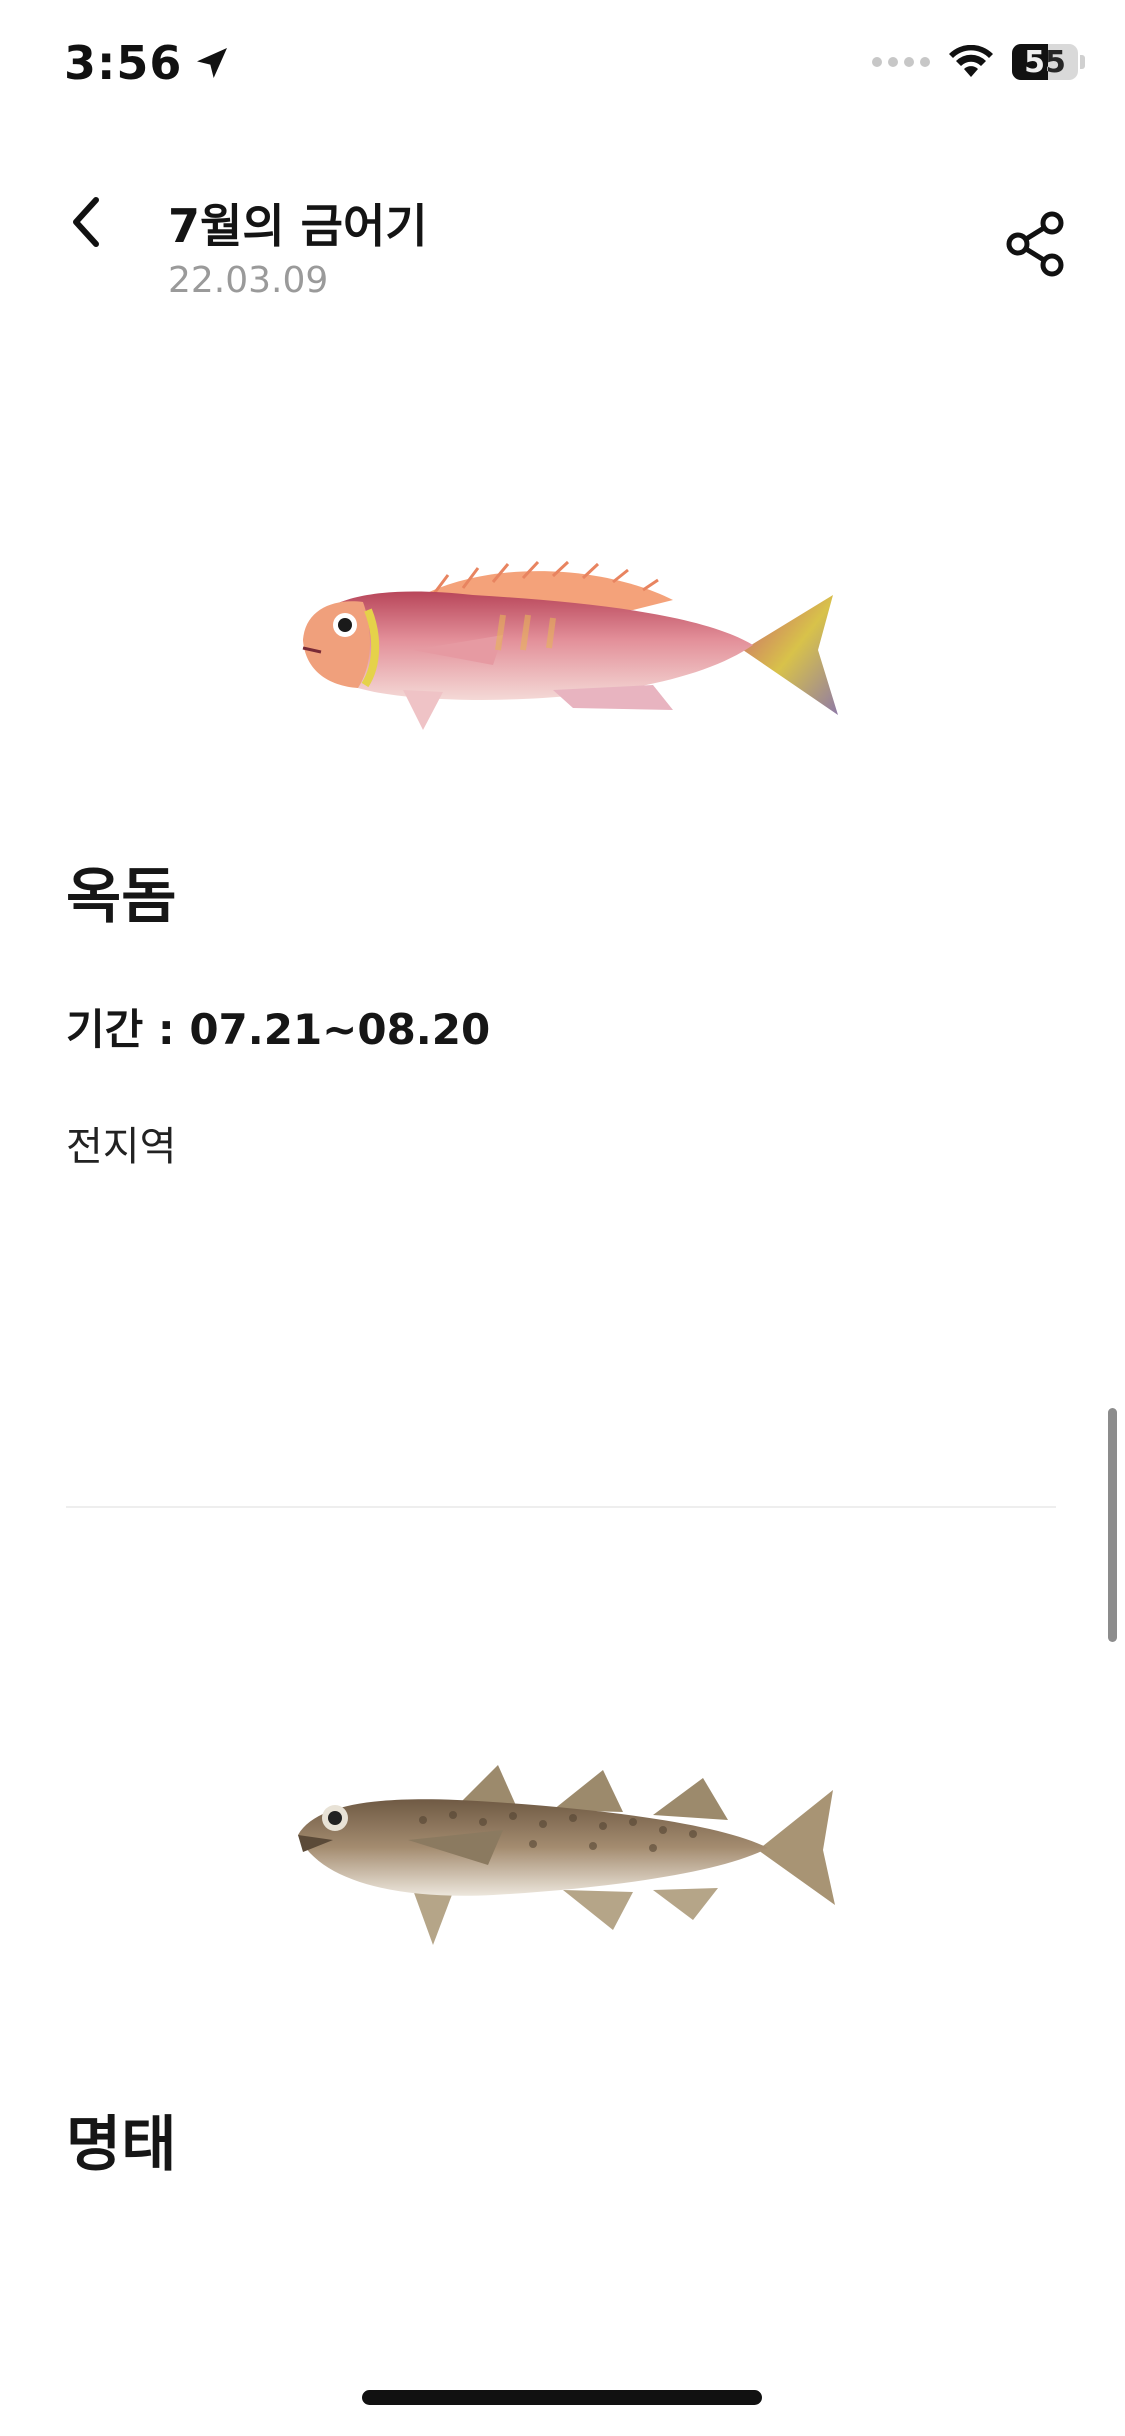 This screenshot has width=1125, height=2436. I want to click on status-bar: 3:56 55, so click(562, 70).